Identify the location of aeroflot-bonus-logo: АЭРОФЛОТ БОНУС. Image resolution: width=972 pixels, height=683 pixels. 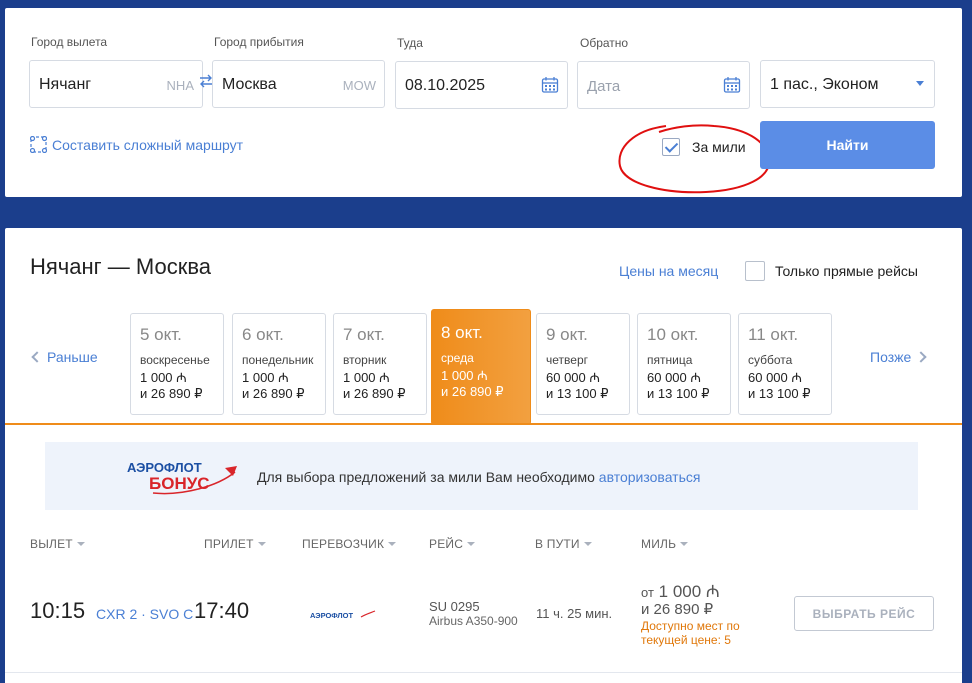
(182, 477).